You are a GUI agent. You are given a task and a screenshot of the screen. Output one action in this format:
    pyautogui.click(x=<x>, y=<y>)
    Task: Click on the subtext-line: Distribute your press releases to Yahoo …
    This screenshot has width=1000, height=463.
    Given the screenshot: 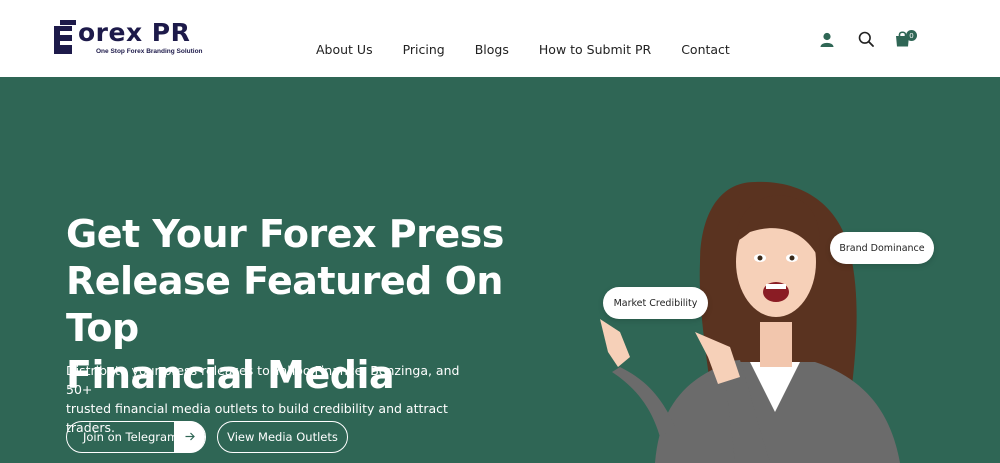 What is the action you would take?
    pyautogui.click(x=263, y=380)
    